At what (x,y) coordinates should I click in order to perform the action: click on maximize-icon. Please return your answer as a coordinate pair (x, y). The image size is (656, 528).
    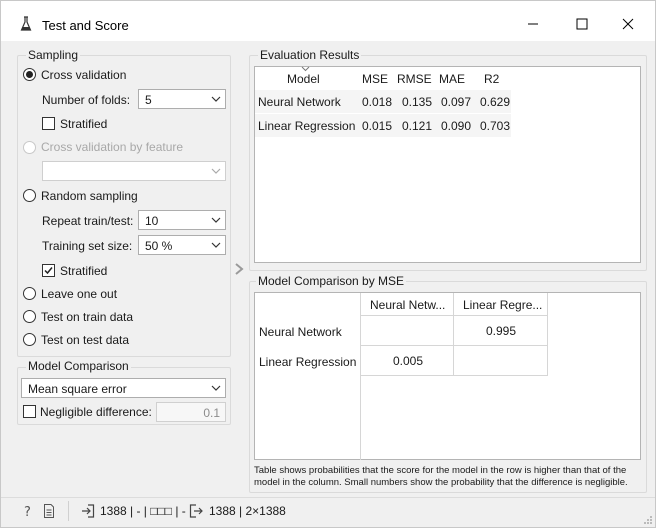
    Looking at the image, I should click on (582, 24).